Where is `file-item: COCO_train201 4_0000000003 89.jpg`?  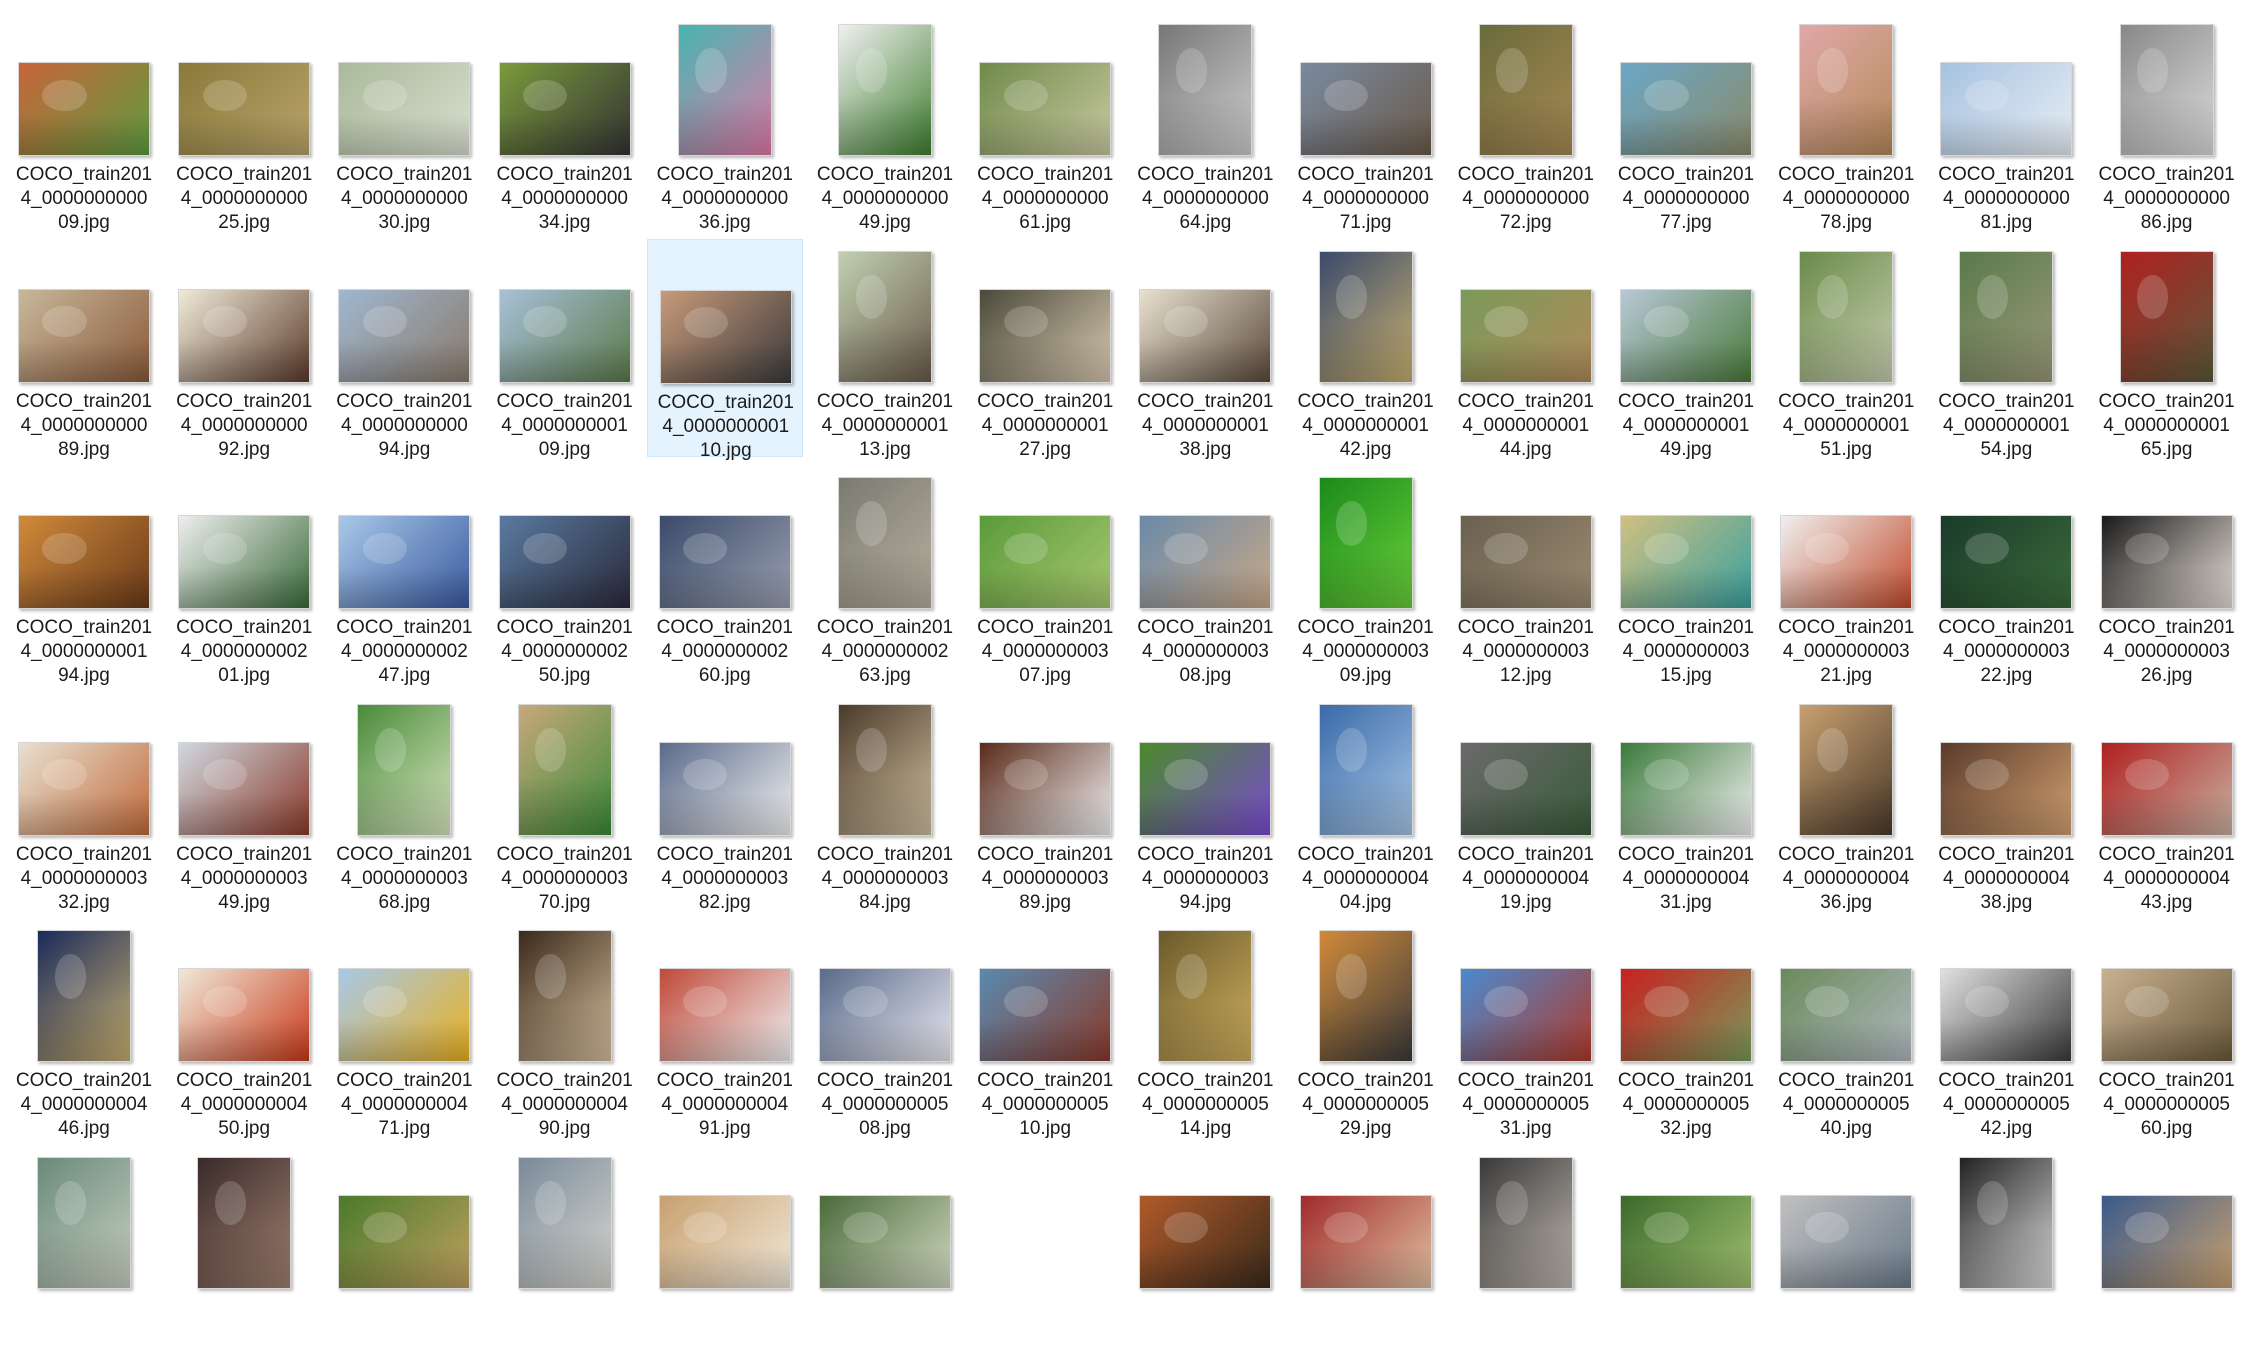
file-item: COCO_train201 4_0000000003 89.jpg is located at coordinates (1045, 802).